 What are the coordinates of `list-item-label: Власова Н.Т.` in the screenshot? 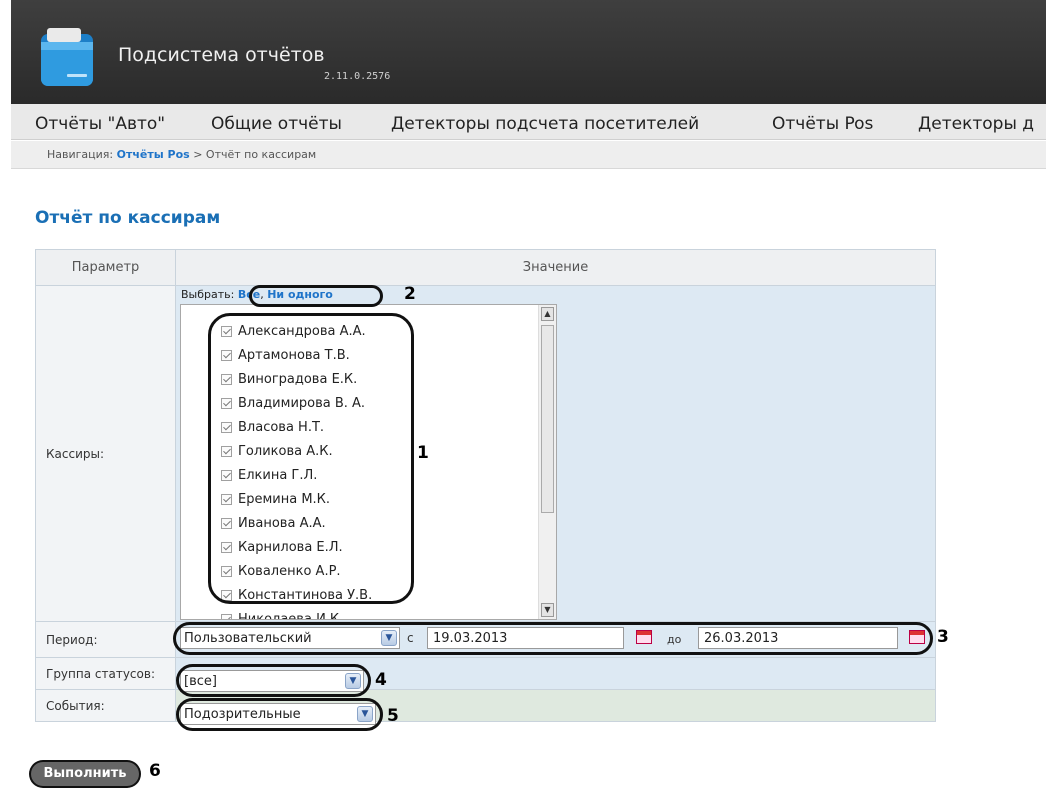 It's located at (281, 427).